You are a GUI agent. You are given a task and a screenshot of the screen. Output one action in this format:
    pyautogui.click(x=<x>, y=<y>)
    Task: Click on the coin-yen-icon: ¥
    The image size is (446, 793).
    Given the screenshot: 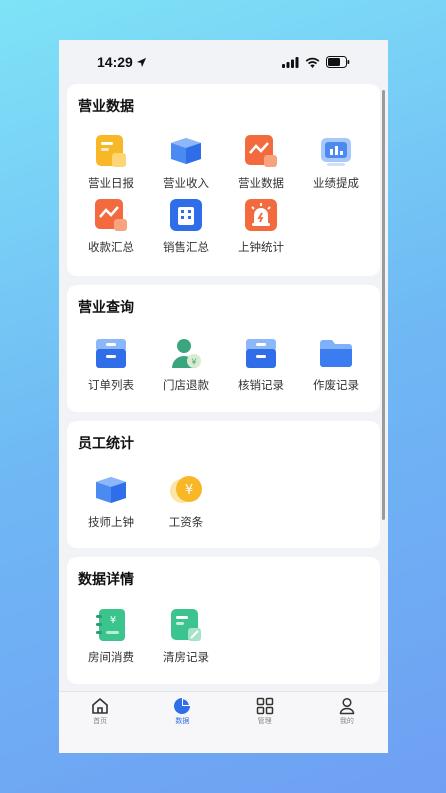 What is the action you would take?
    pyautogui.click(x=186, y=490)
    